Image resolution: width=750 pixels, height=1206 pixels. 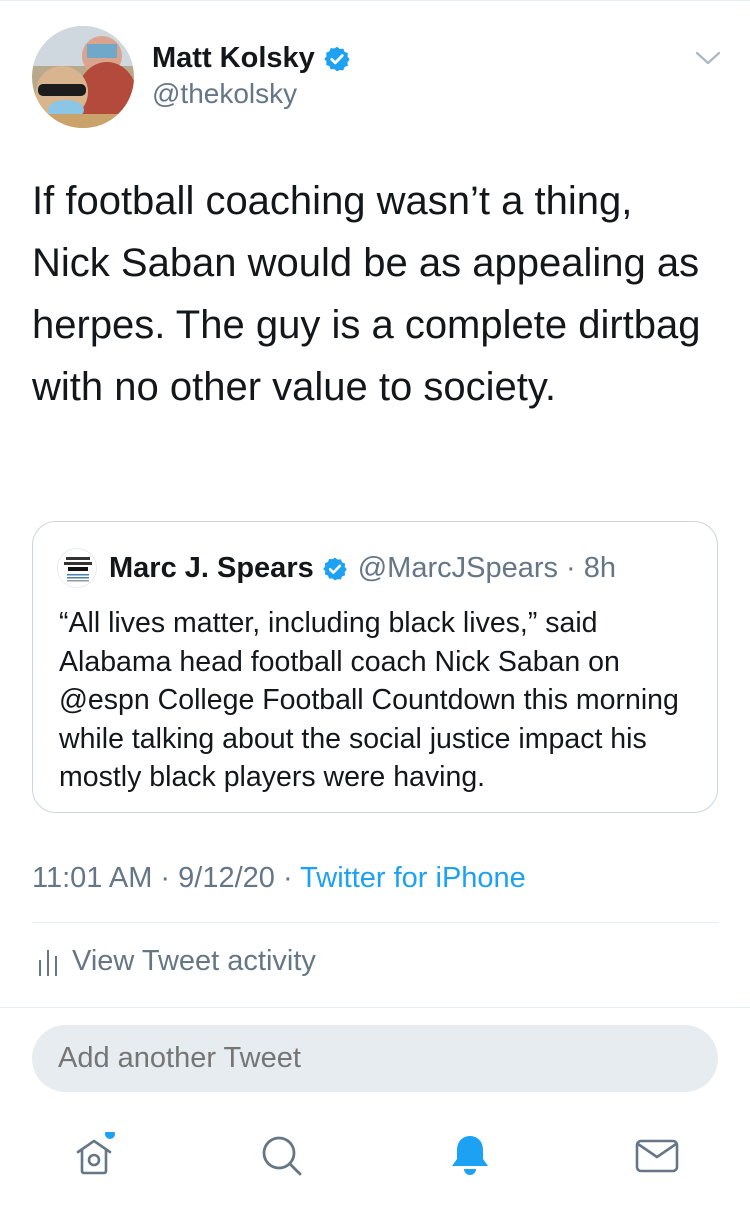 I want to click on tweet-source-link: Twitter for iPhone, so click(x=413, y=878).